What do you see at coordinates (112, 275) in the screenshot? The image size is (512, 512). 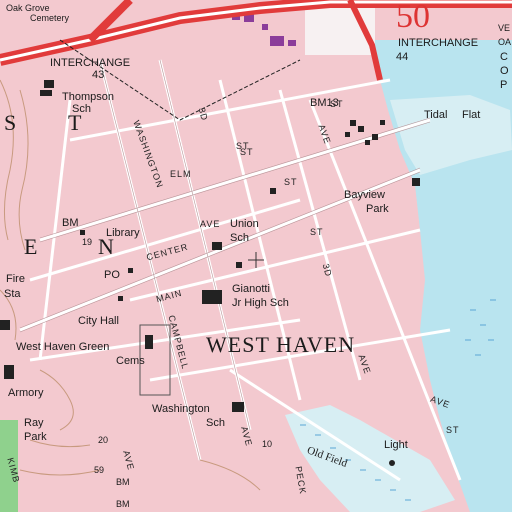 I see `label-po: PO` at bounding box center [112, 275].